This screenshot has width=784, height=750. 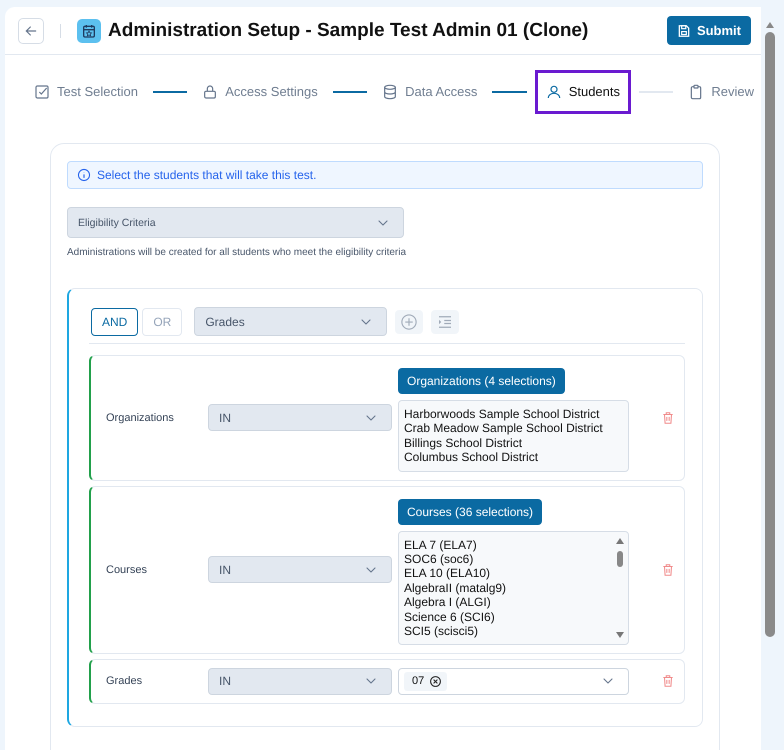 What do you see at coordinates (31, 31) in the screenshot?
I see `back-button` at bounding box center [31, 31].